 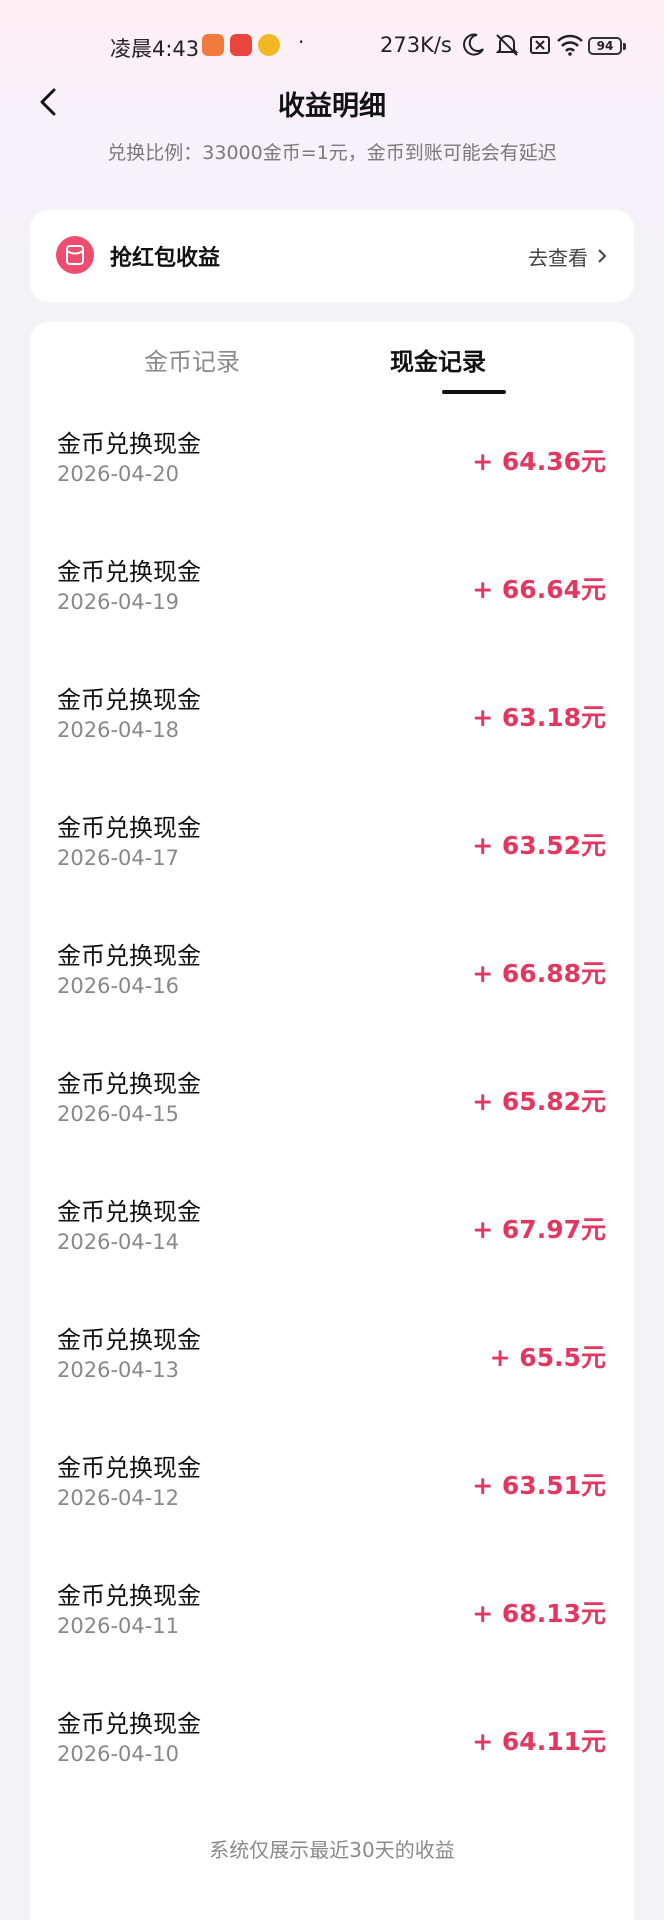 What do you see at coordinates (332, 744) in the screenshot?
I see `list-item: 金币兑换现金 2026-04-18 + 63.18元` at bounding box center [332, 744].